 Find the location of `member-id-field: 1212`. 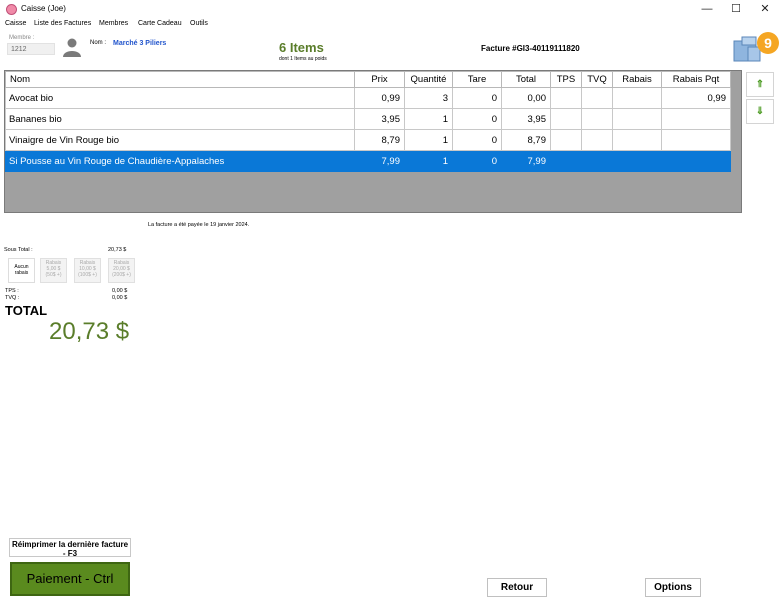

member-id-field: 1212 is located at coordinates (31, 49).